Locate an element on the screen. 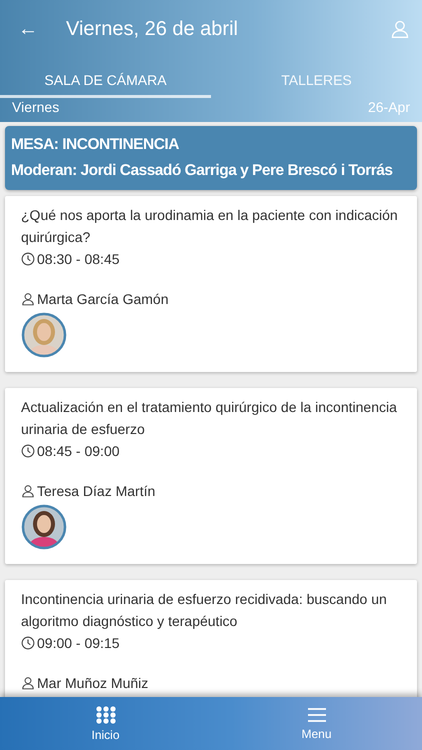 The image size is (422, 750). day-label: Viernes is located at coordinates (36, 107).